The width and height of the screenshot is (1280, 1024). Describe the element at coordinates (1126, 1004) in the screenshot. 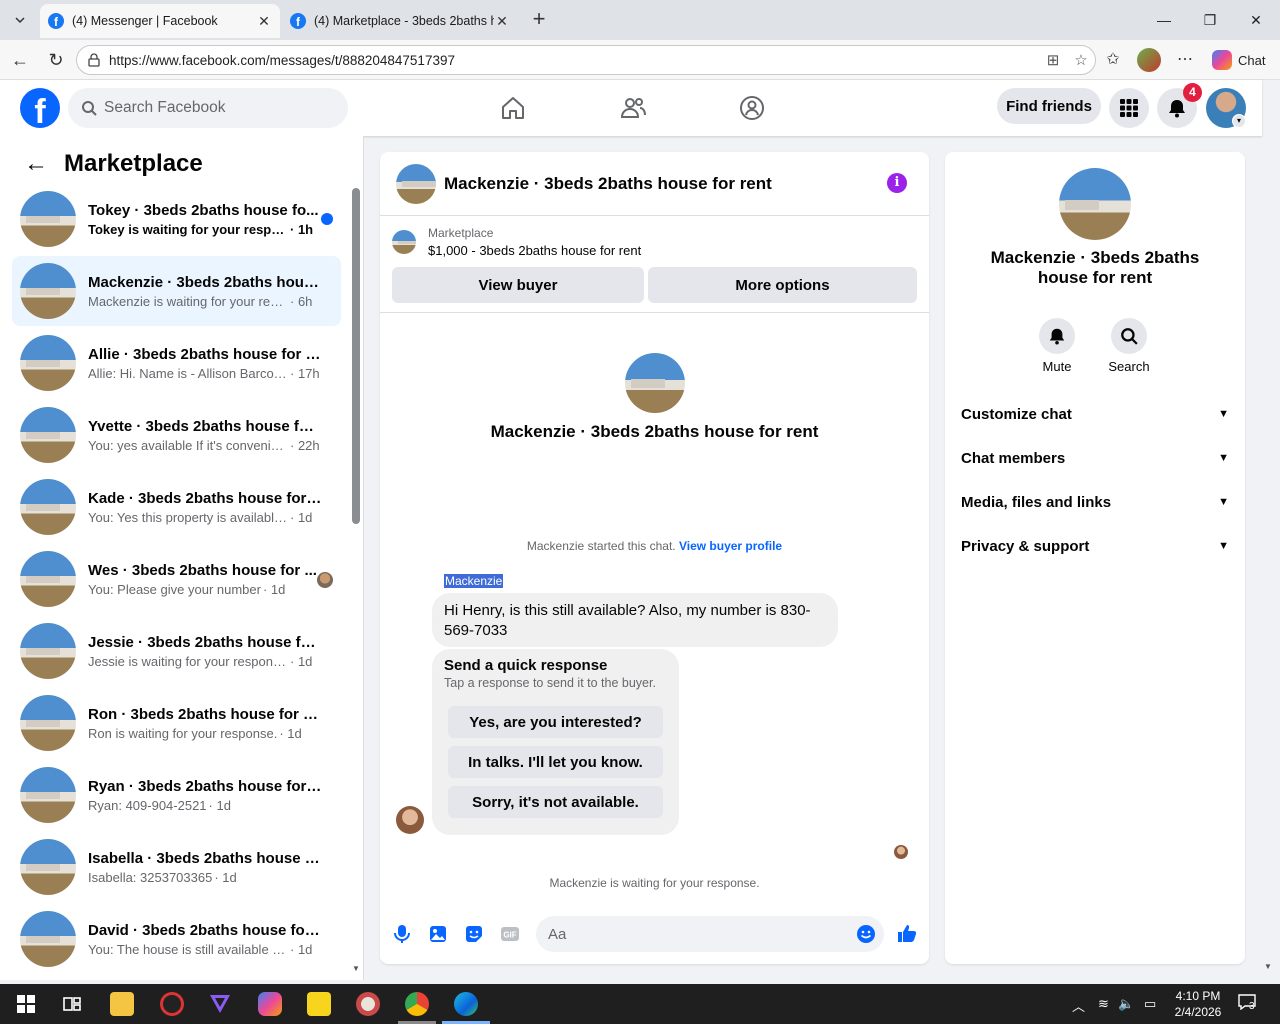

I see `volume-icon: 🔈` at that location.